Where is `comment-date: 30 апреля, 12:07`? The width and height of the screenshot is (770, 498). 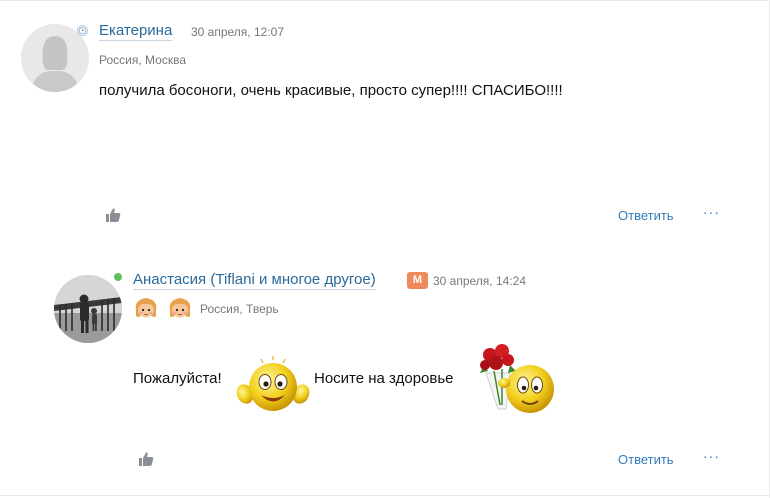 comment-date: 30 апреля, 12:07 is located at coordinates (237, 32).